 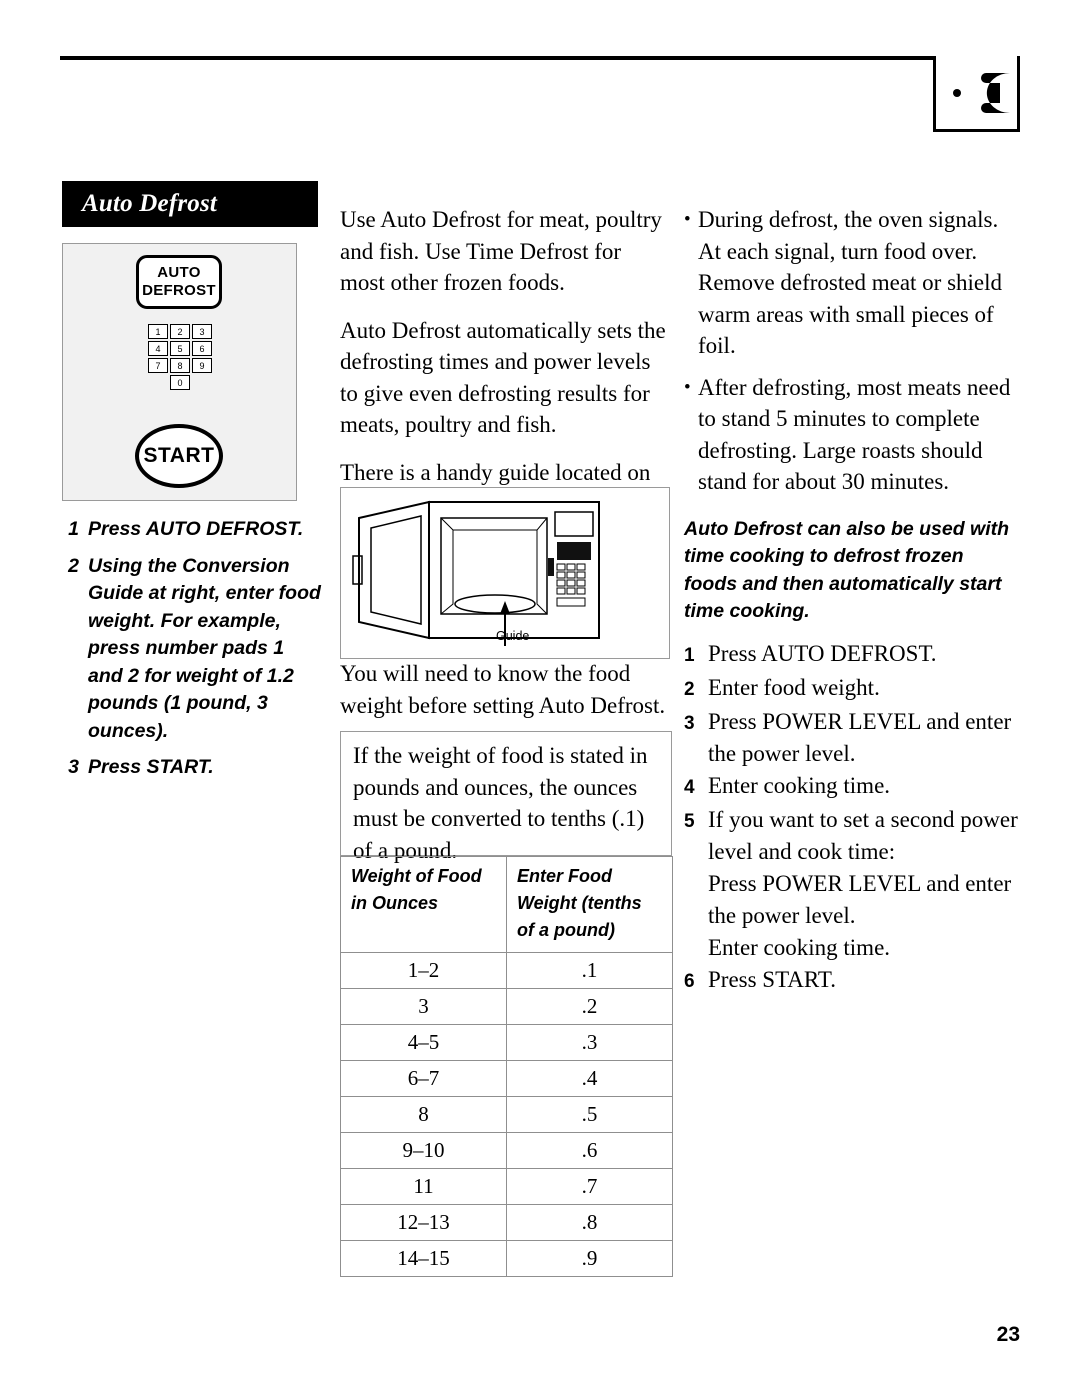 I want to click on keypad-row: 7 8 9, so click(x=180, y=365).